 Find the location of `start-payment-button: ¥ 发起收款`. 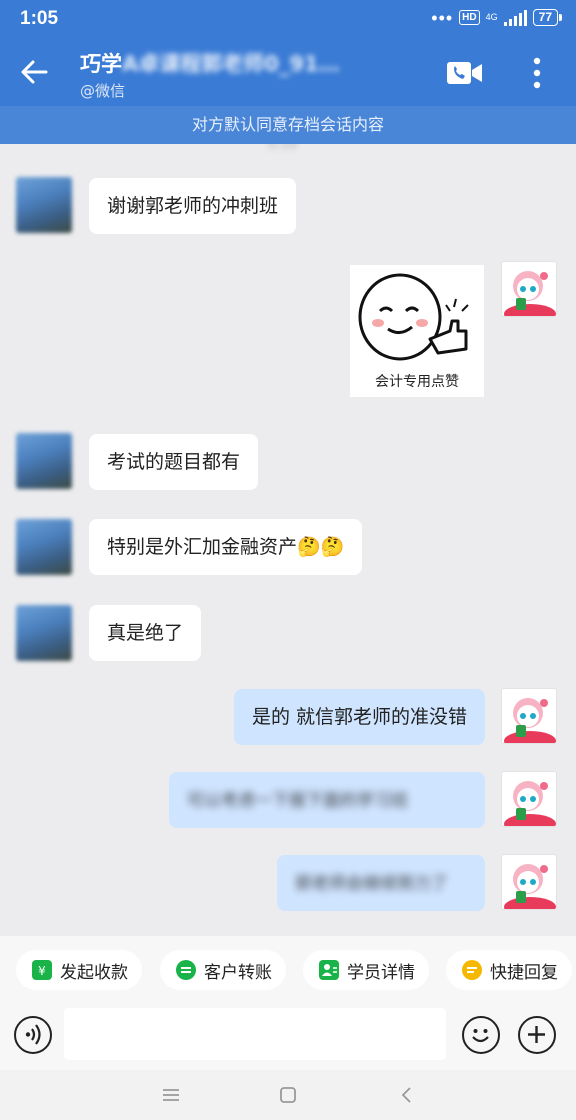

start-payment-button: ¥ 发起收款 is located at coordinates (79, 970).